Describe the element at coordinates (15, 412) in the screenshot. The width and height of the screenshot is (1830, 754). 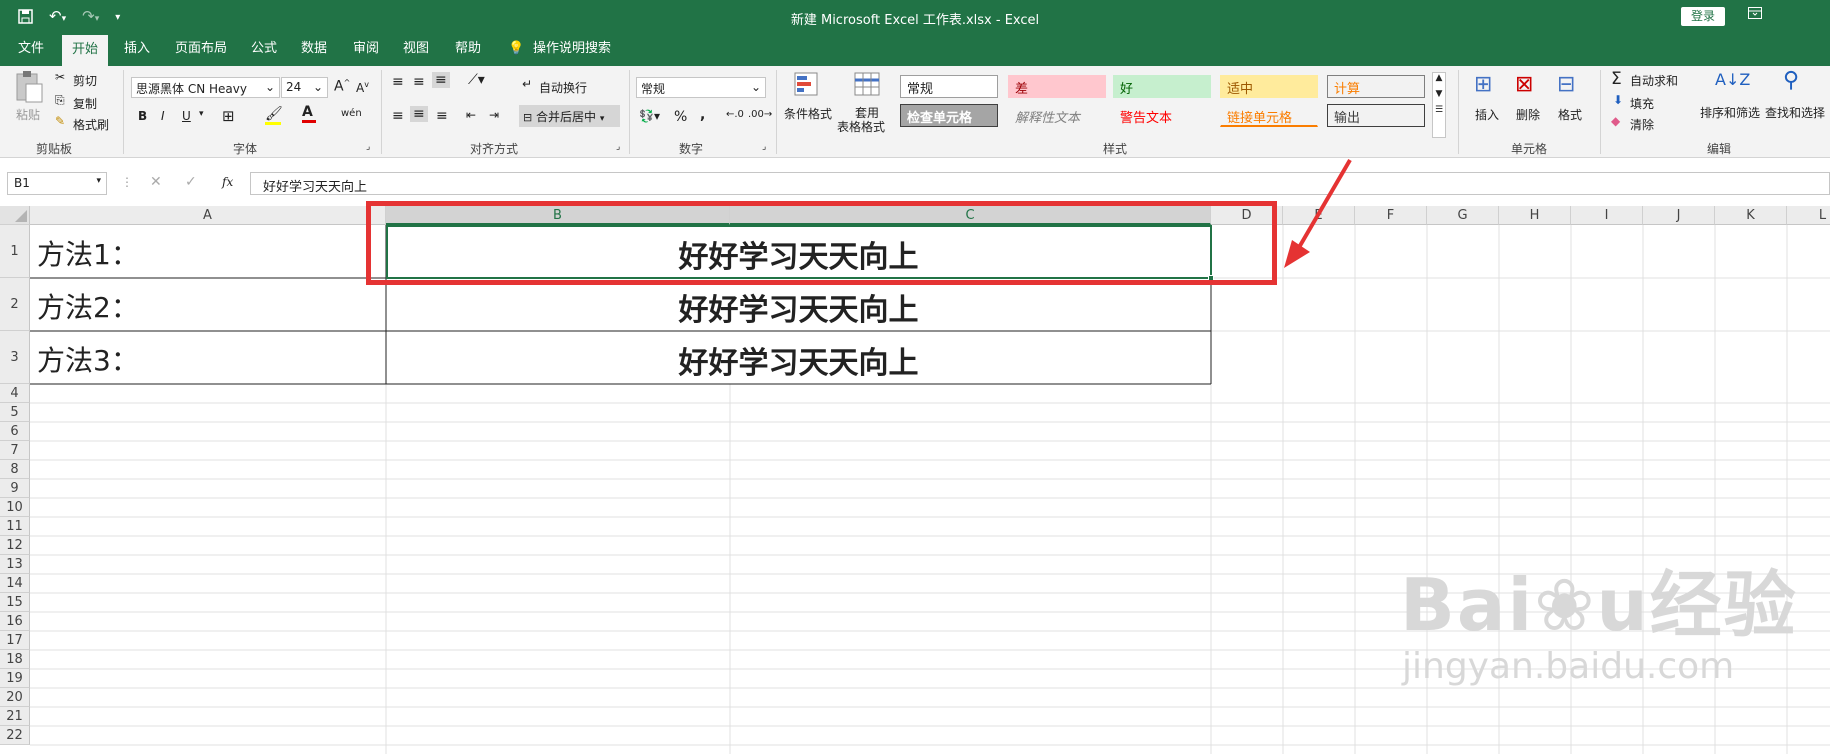
I see `row-header: 5` at that location.